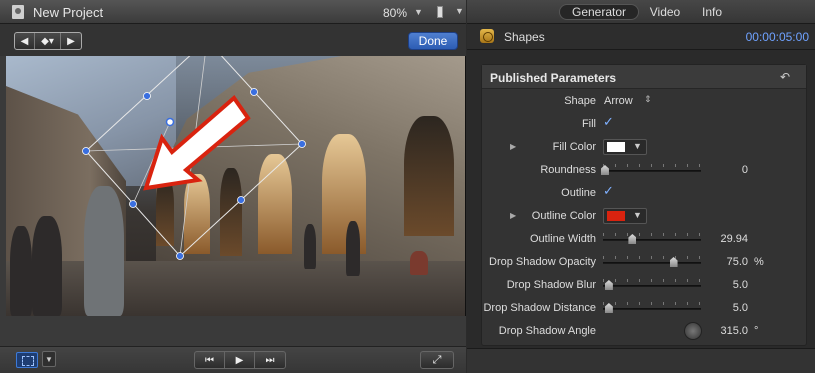 The width and height of the screenshot is (815, 373). I want to click on tab-generator: Generator, so click(599, 12).